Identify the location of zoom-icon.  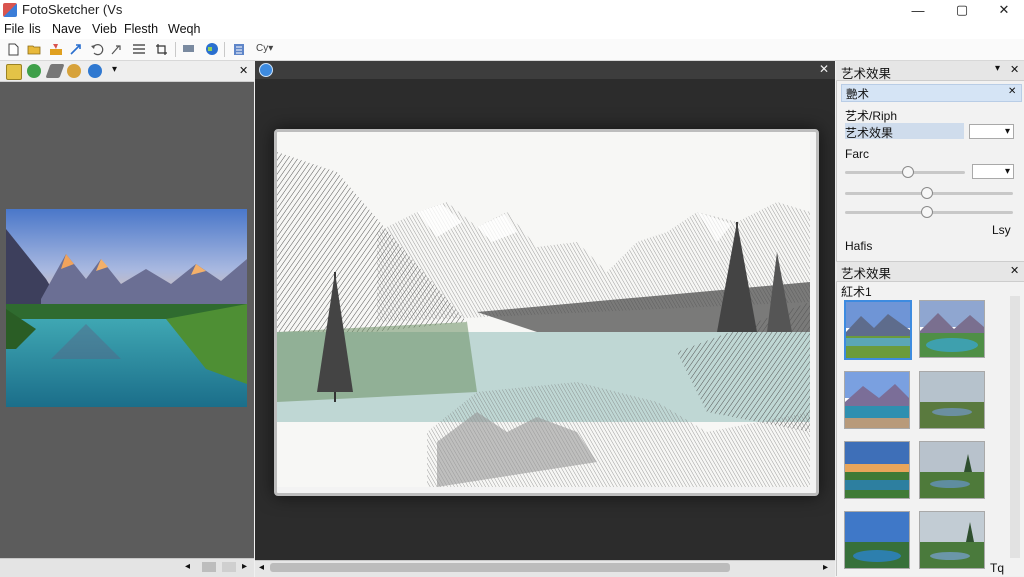
(74, 71).